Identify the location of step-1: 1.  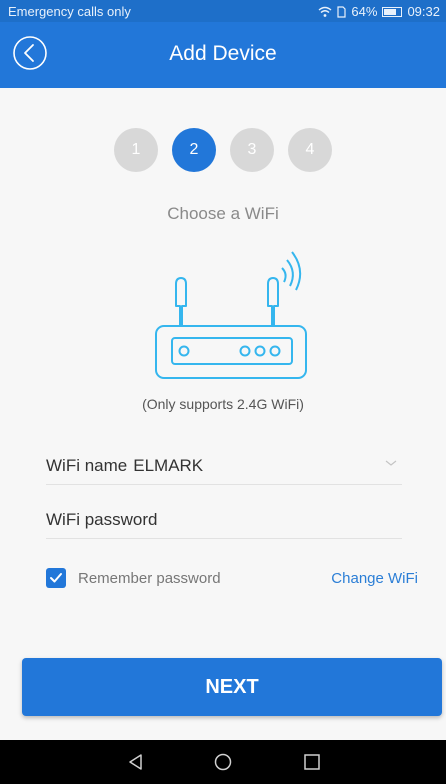
(136, 150).